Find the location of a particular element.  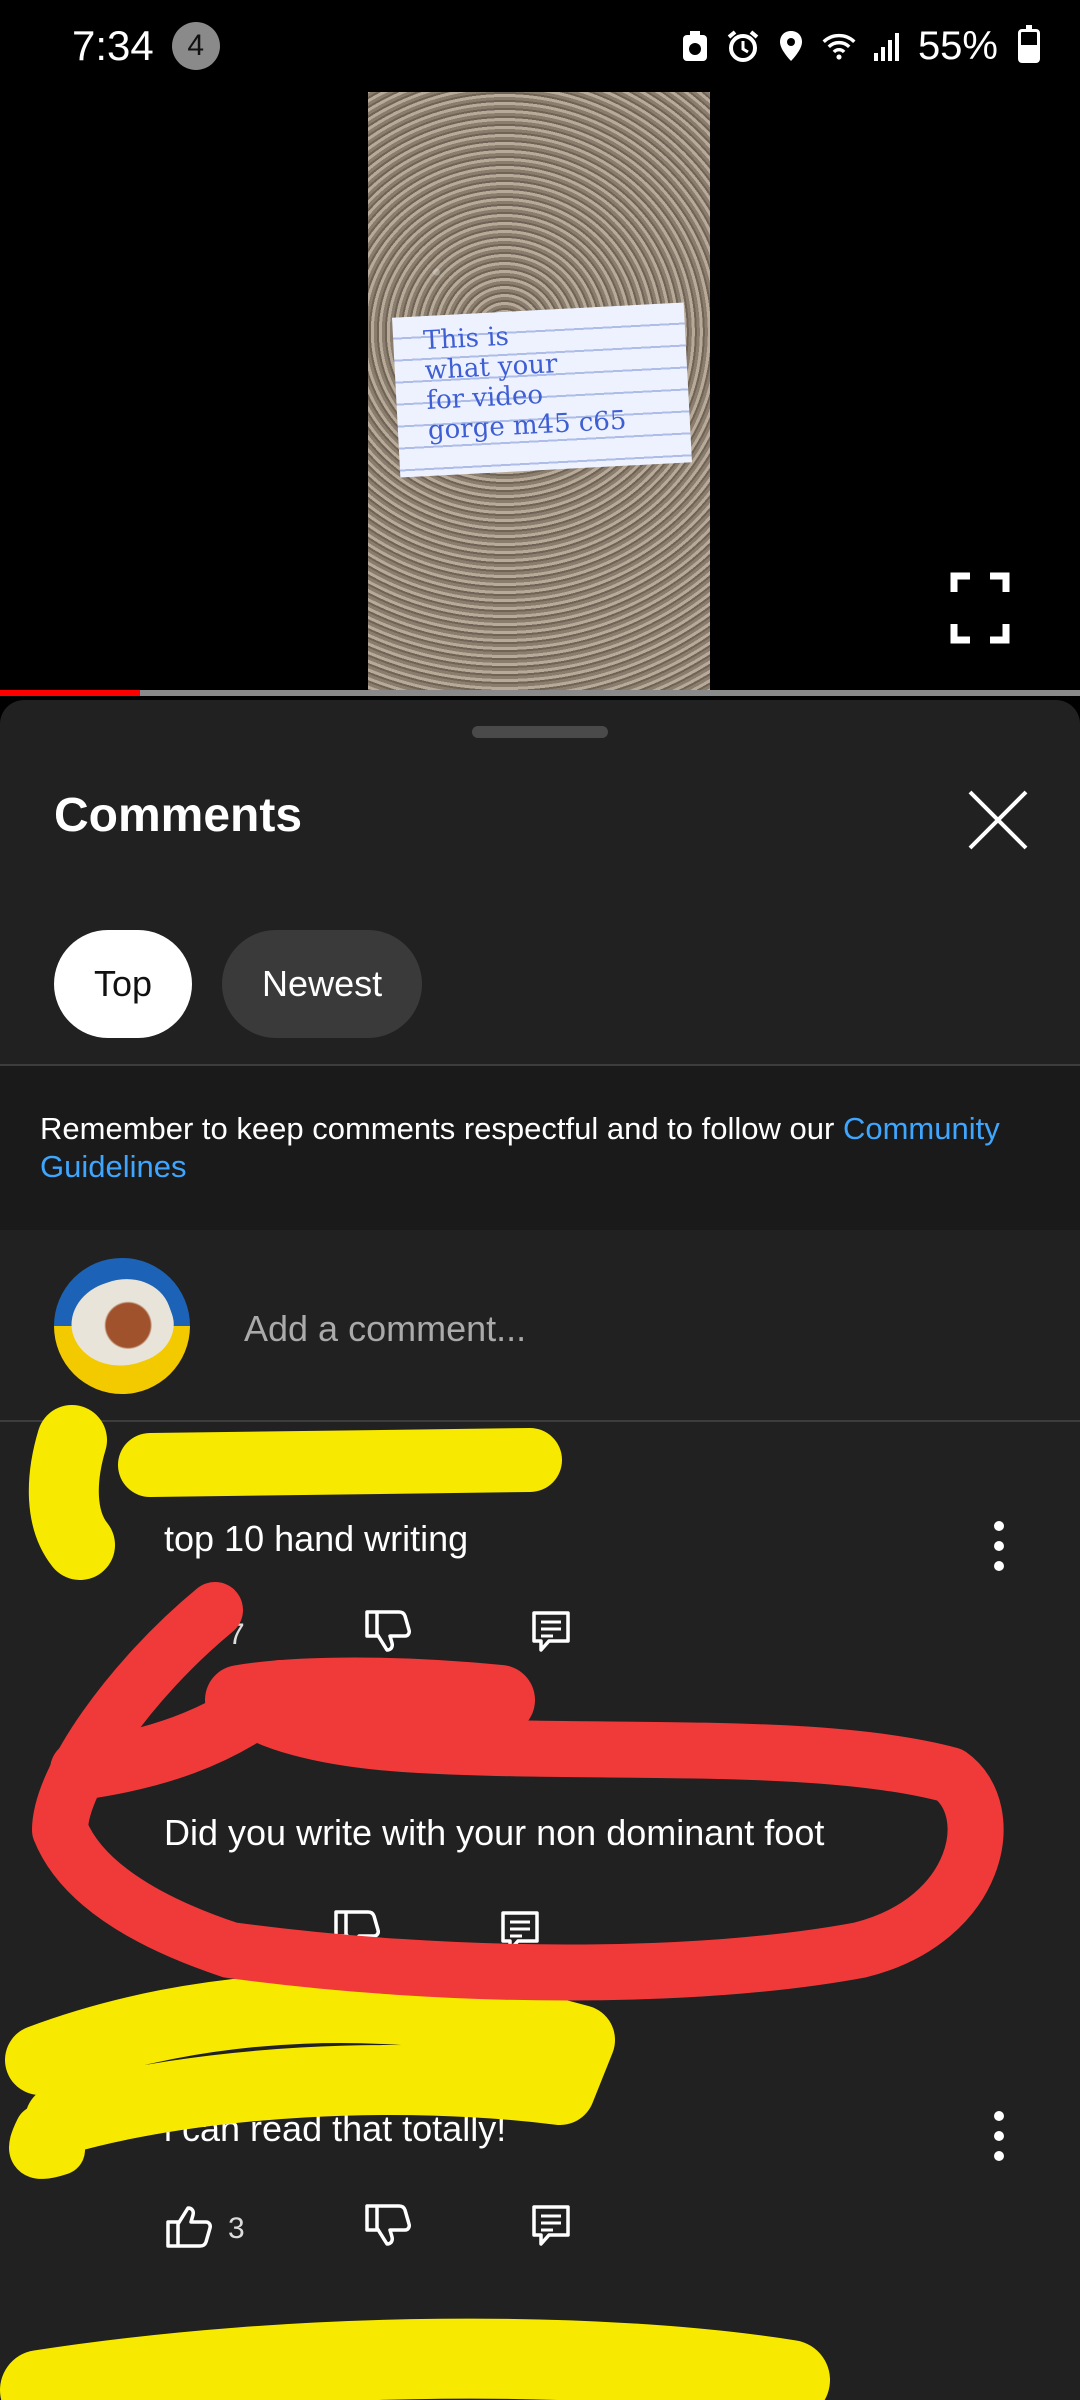

fullscreen-icon is located at coordinates (980, 608).